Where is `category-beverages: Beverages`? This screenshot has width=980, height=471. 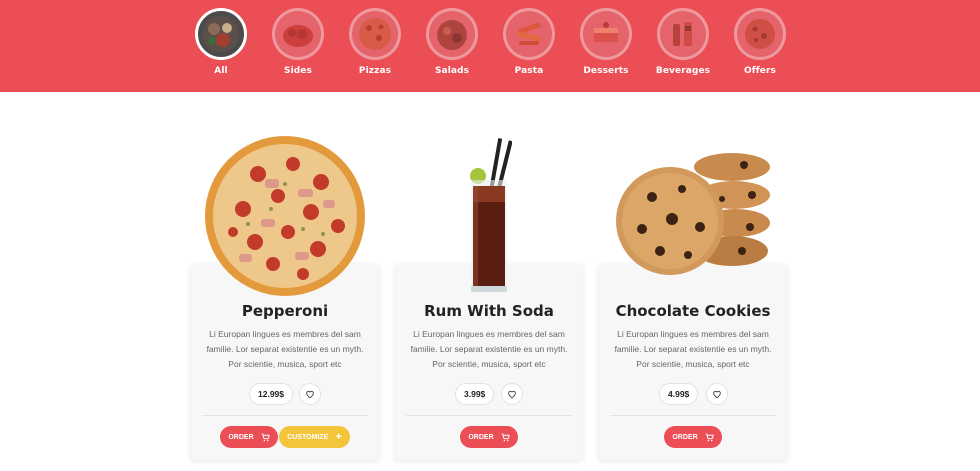 category-beverages: Beverages is located at coordinates (683, 42).